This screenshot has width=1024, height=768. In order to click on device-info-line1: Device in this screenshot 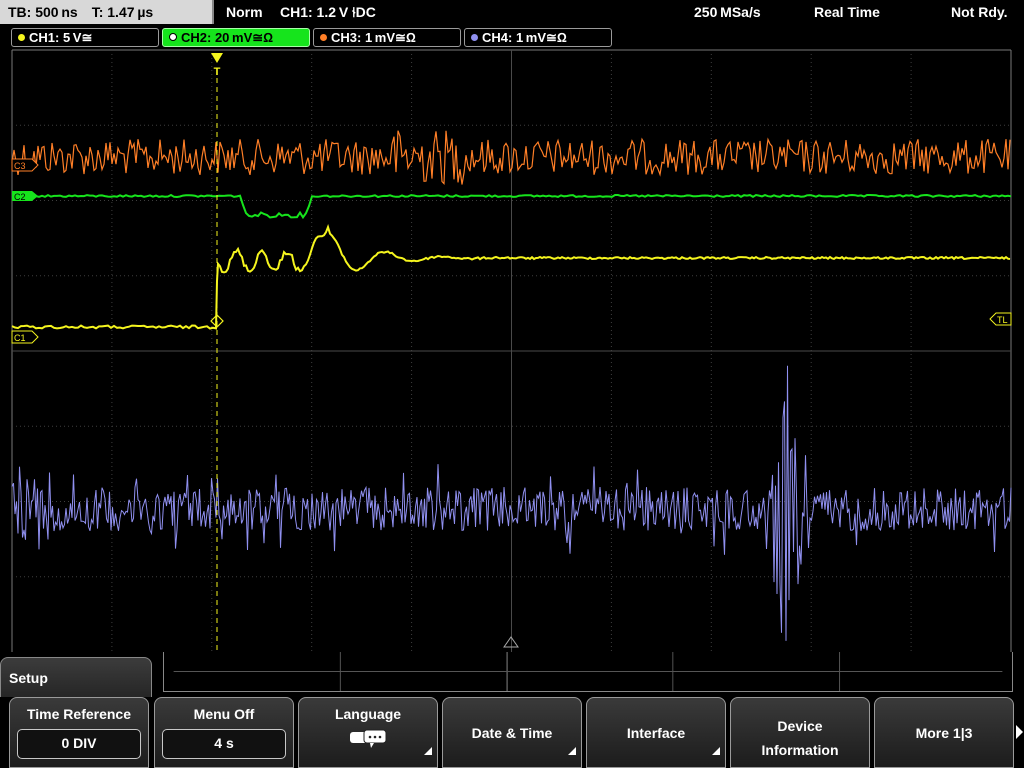, I will do `click(800, 726)`.